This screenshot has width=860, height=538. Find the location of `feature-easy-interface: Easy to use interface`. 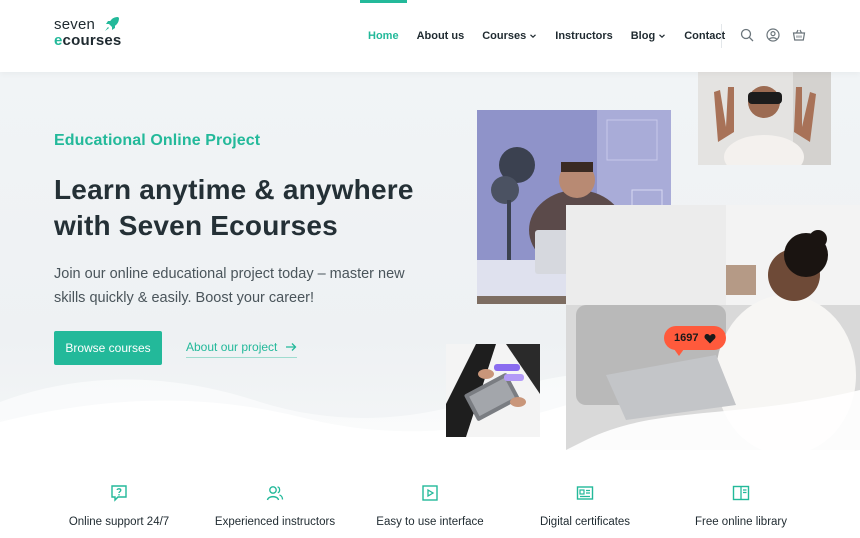

feature-easy-interface: Easy to use interface is located at coordinates (430, 490).